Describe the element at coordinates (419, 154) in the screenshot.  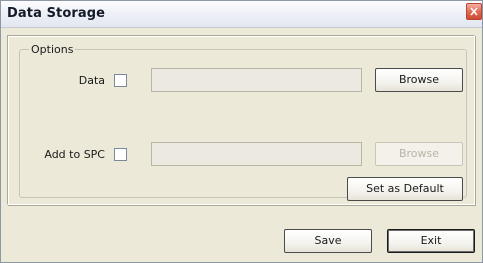
I see `spc-browse-button: Browse` at that location.